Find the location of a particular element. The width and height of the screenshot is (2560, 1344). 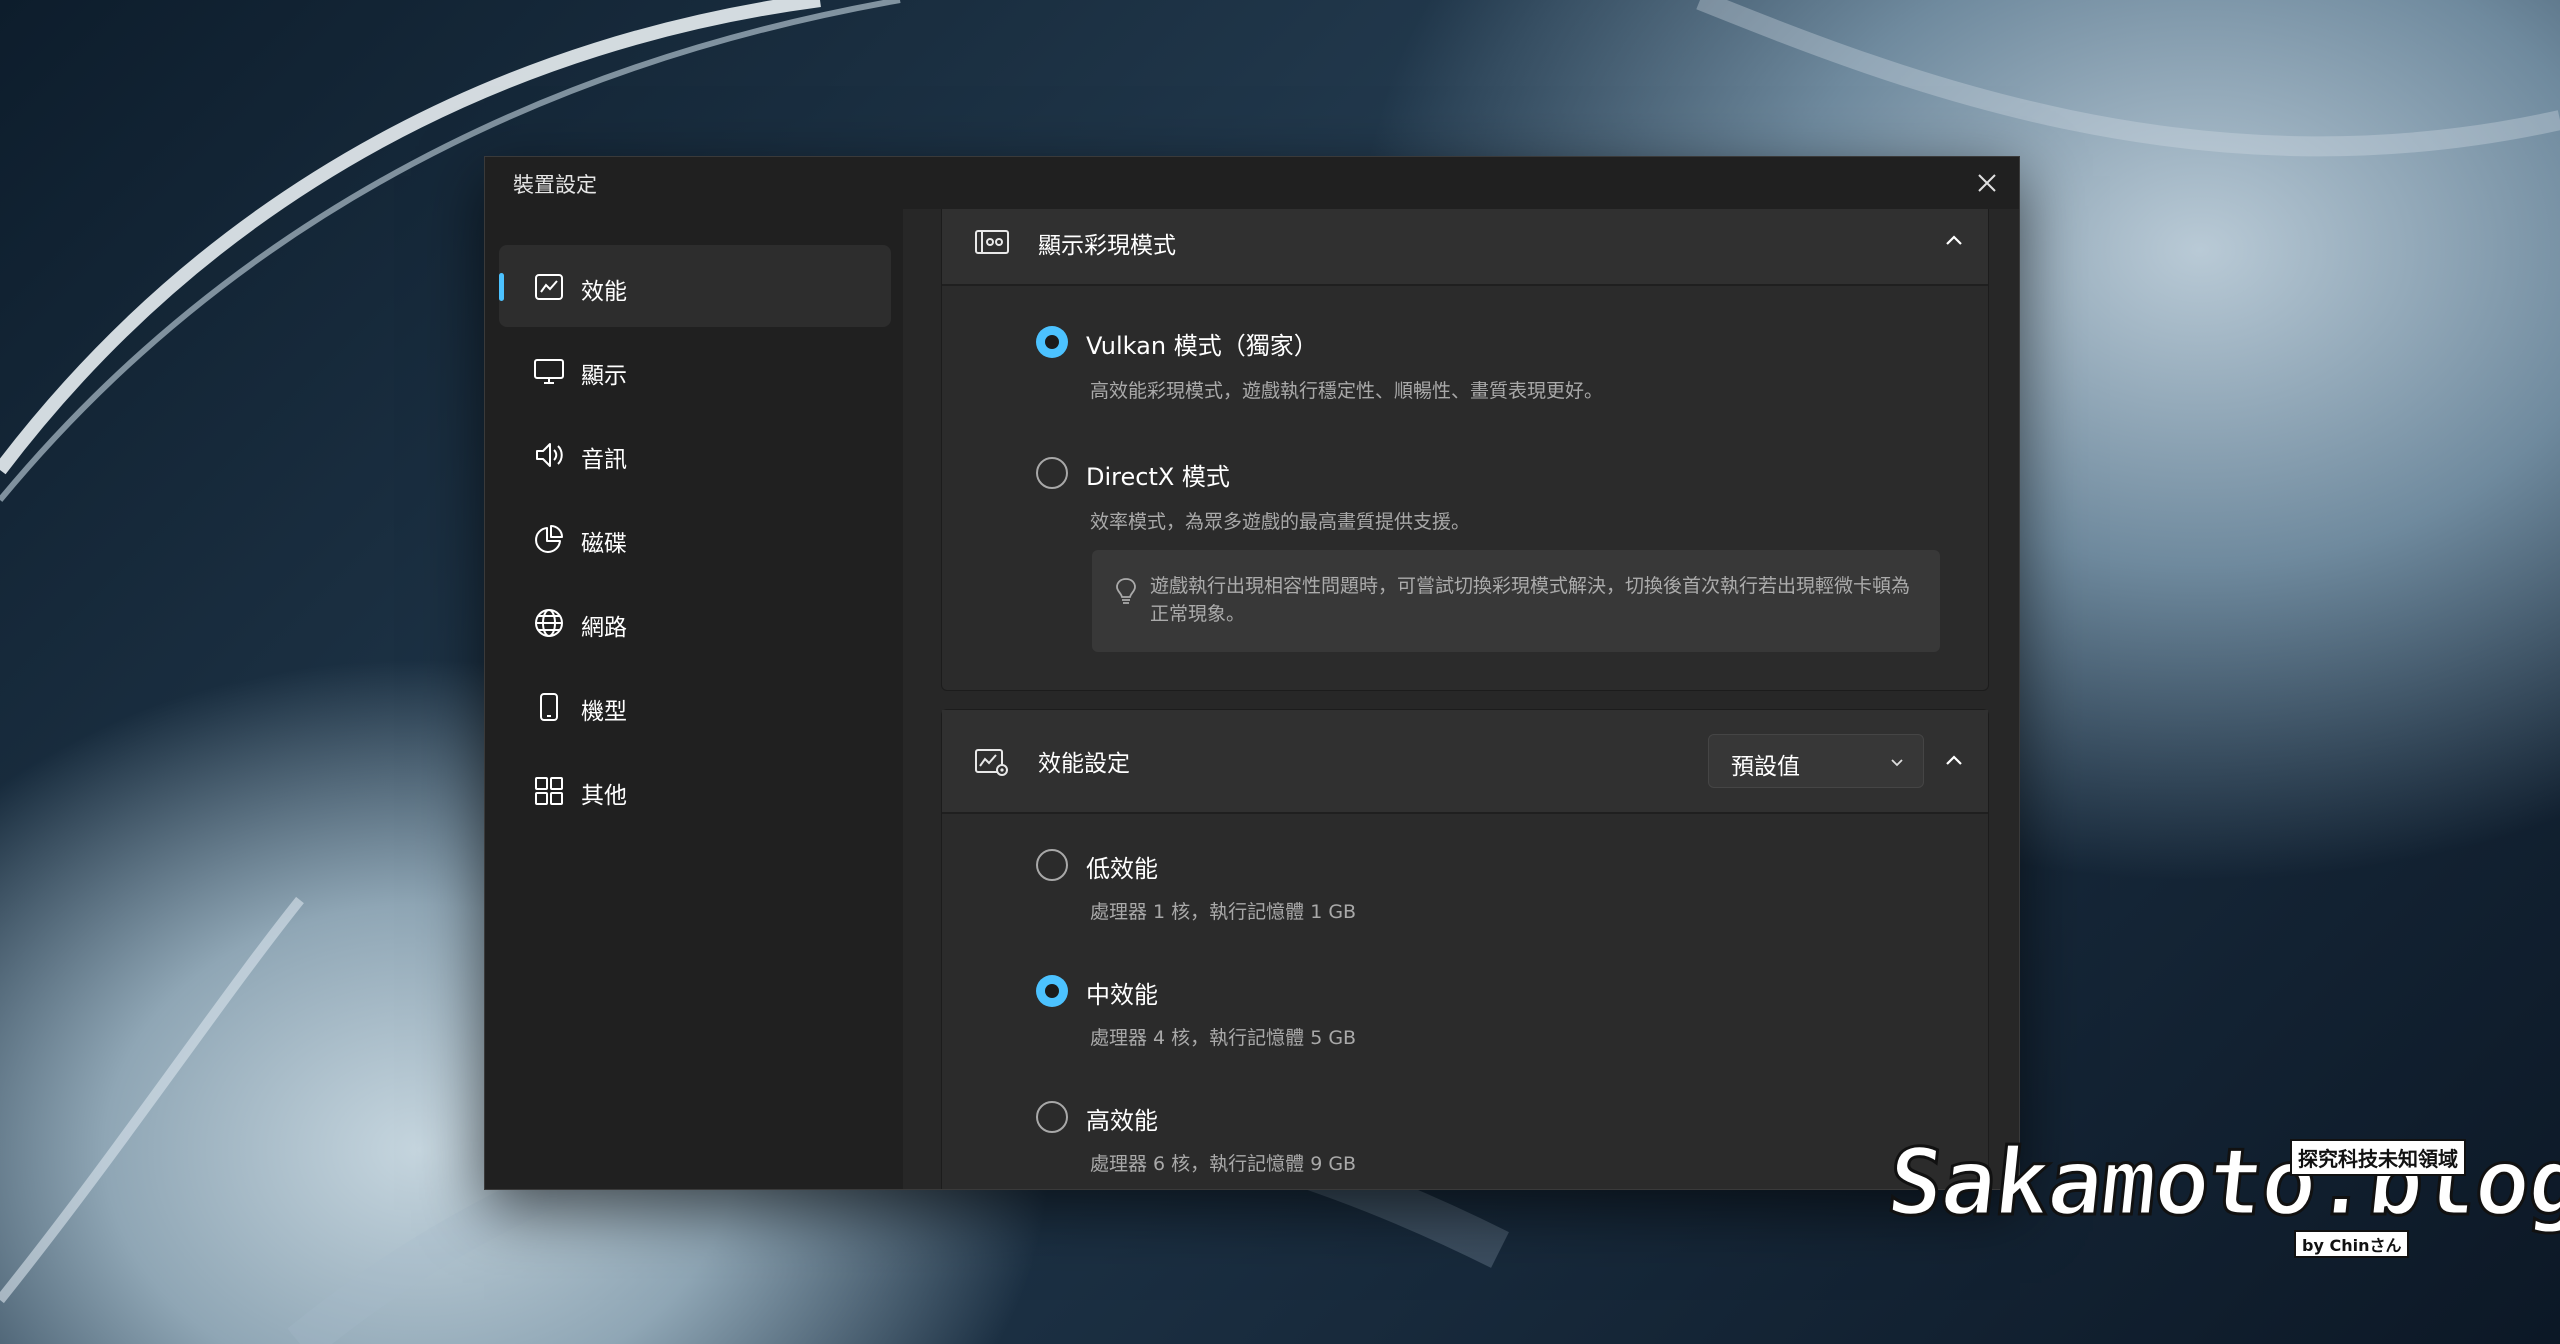

title-bar: 裝置設定 is located at coordinates (1252, 183).